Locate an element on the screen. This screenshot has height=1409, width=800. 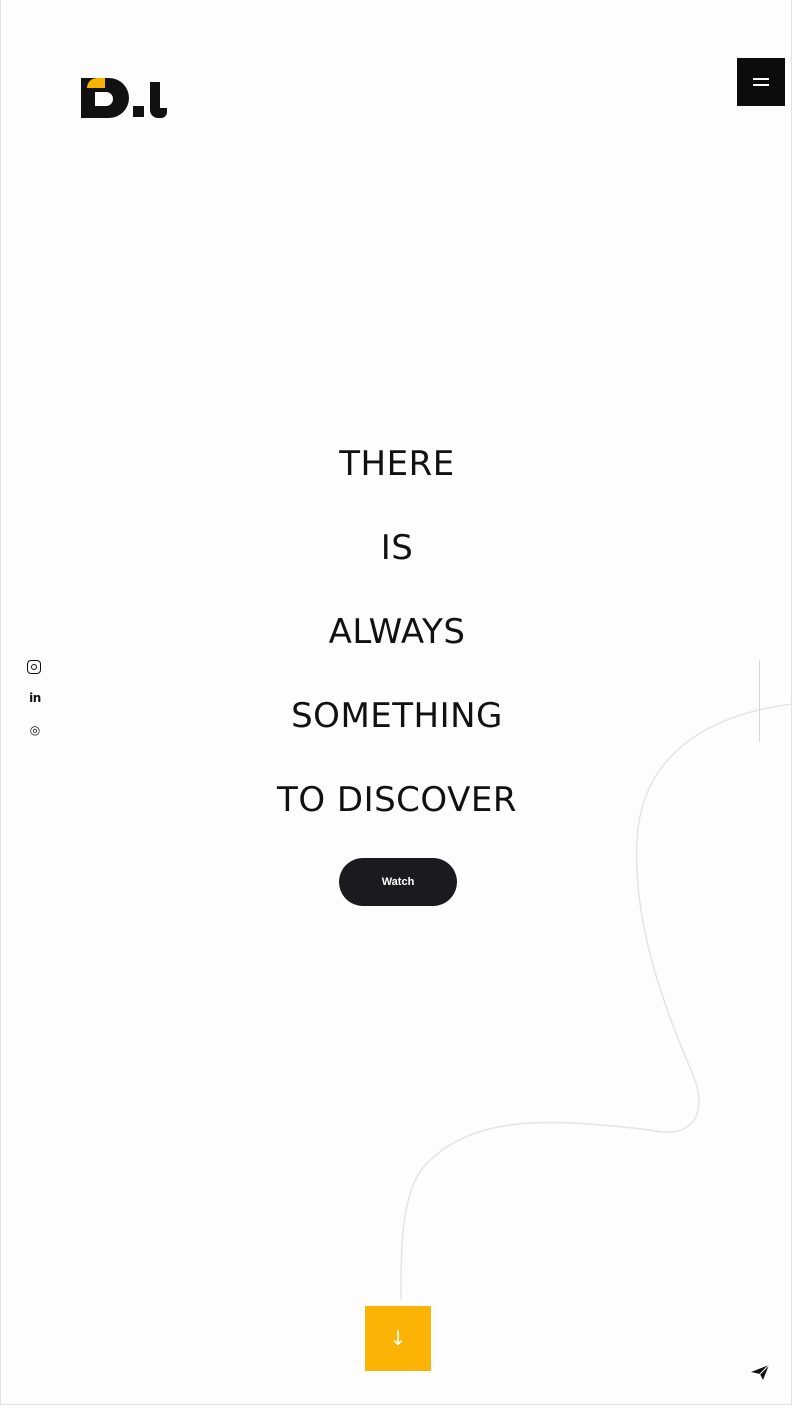
hero-line-1: THERE is located at coordinates (397, 464).